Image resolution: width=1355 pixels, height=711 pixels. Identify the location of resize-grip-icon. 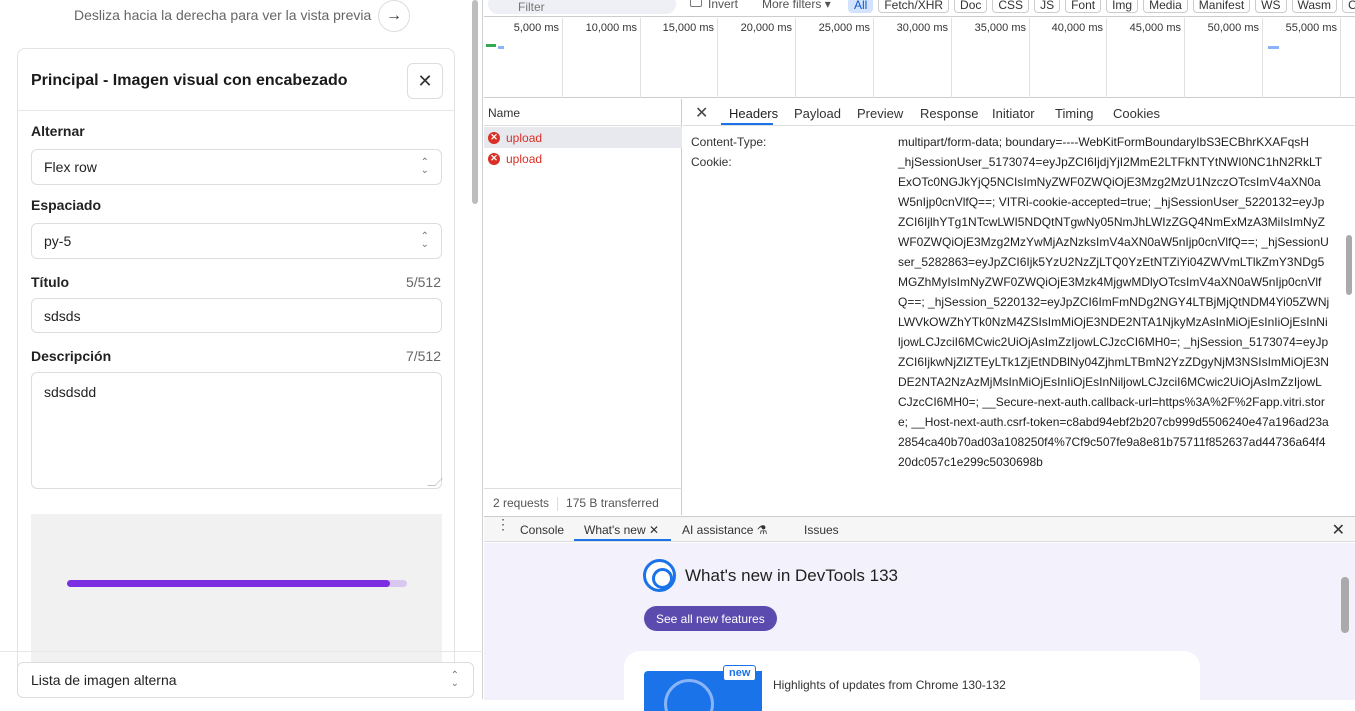
(435, 482).